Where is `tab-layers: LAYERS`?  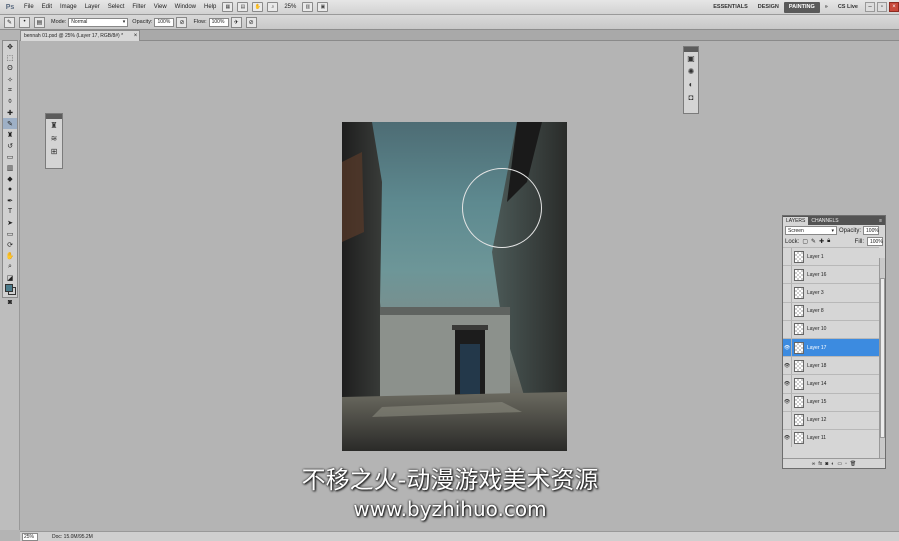
tab-layers: LAYERS is located at coordinates (796, 221).